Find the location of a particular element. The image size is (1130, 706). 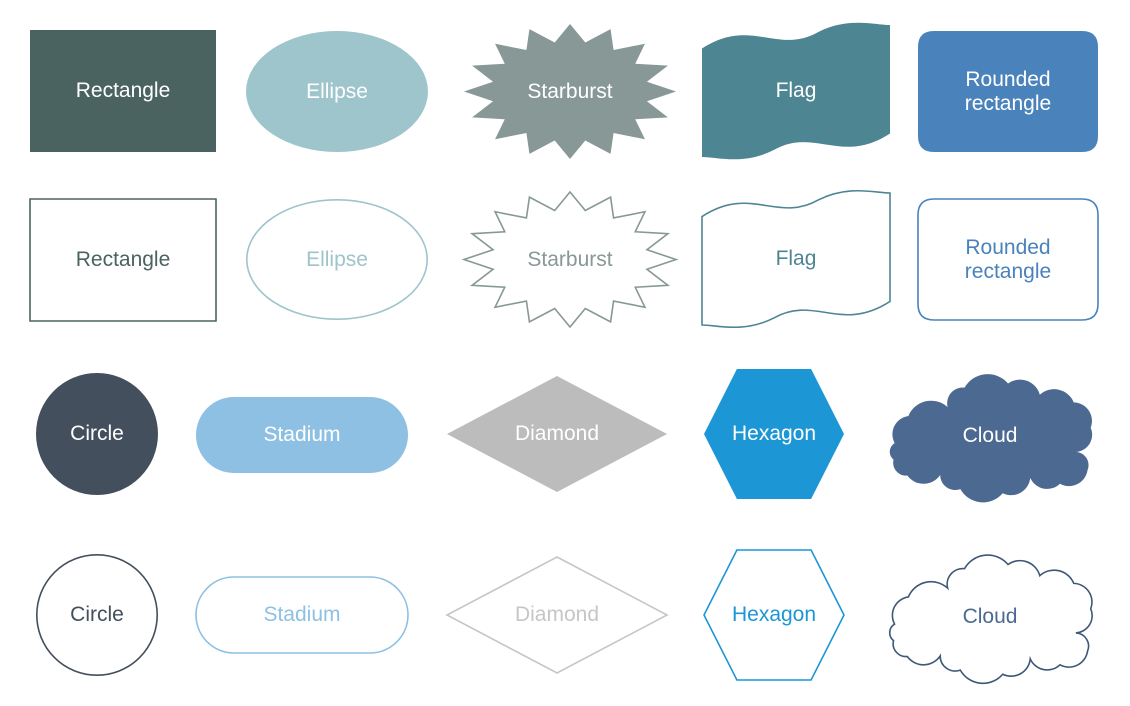

shape-circle-filled: Circle is located at coordinates (97, 434).